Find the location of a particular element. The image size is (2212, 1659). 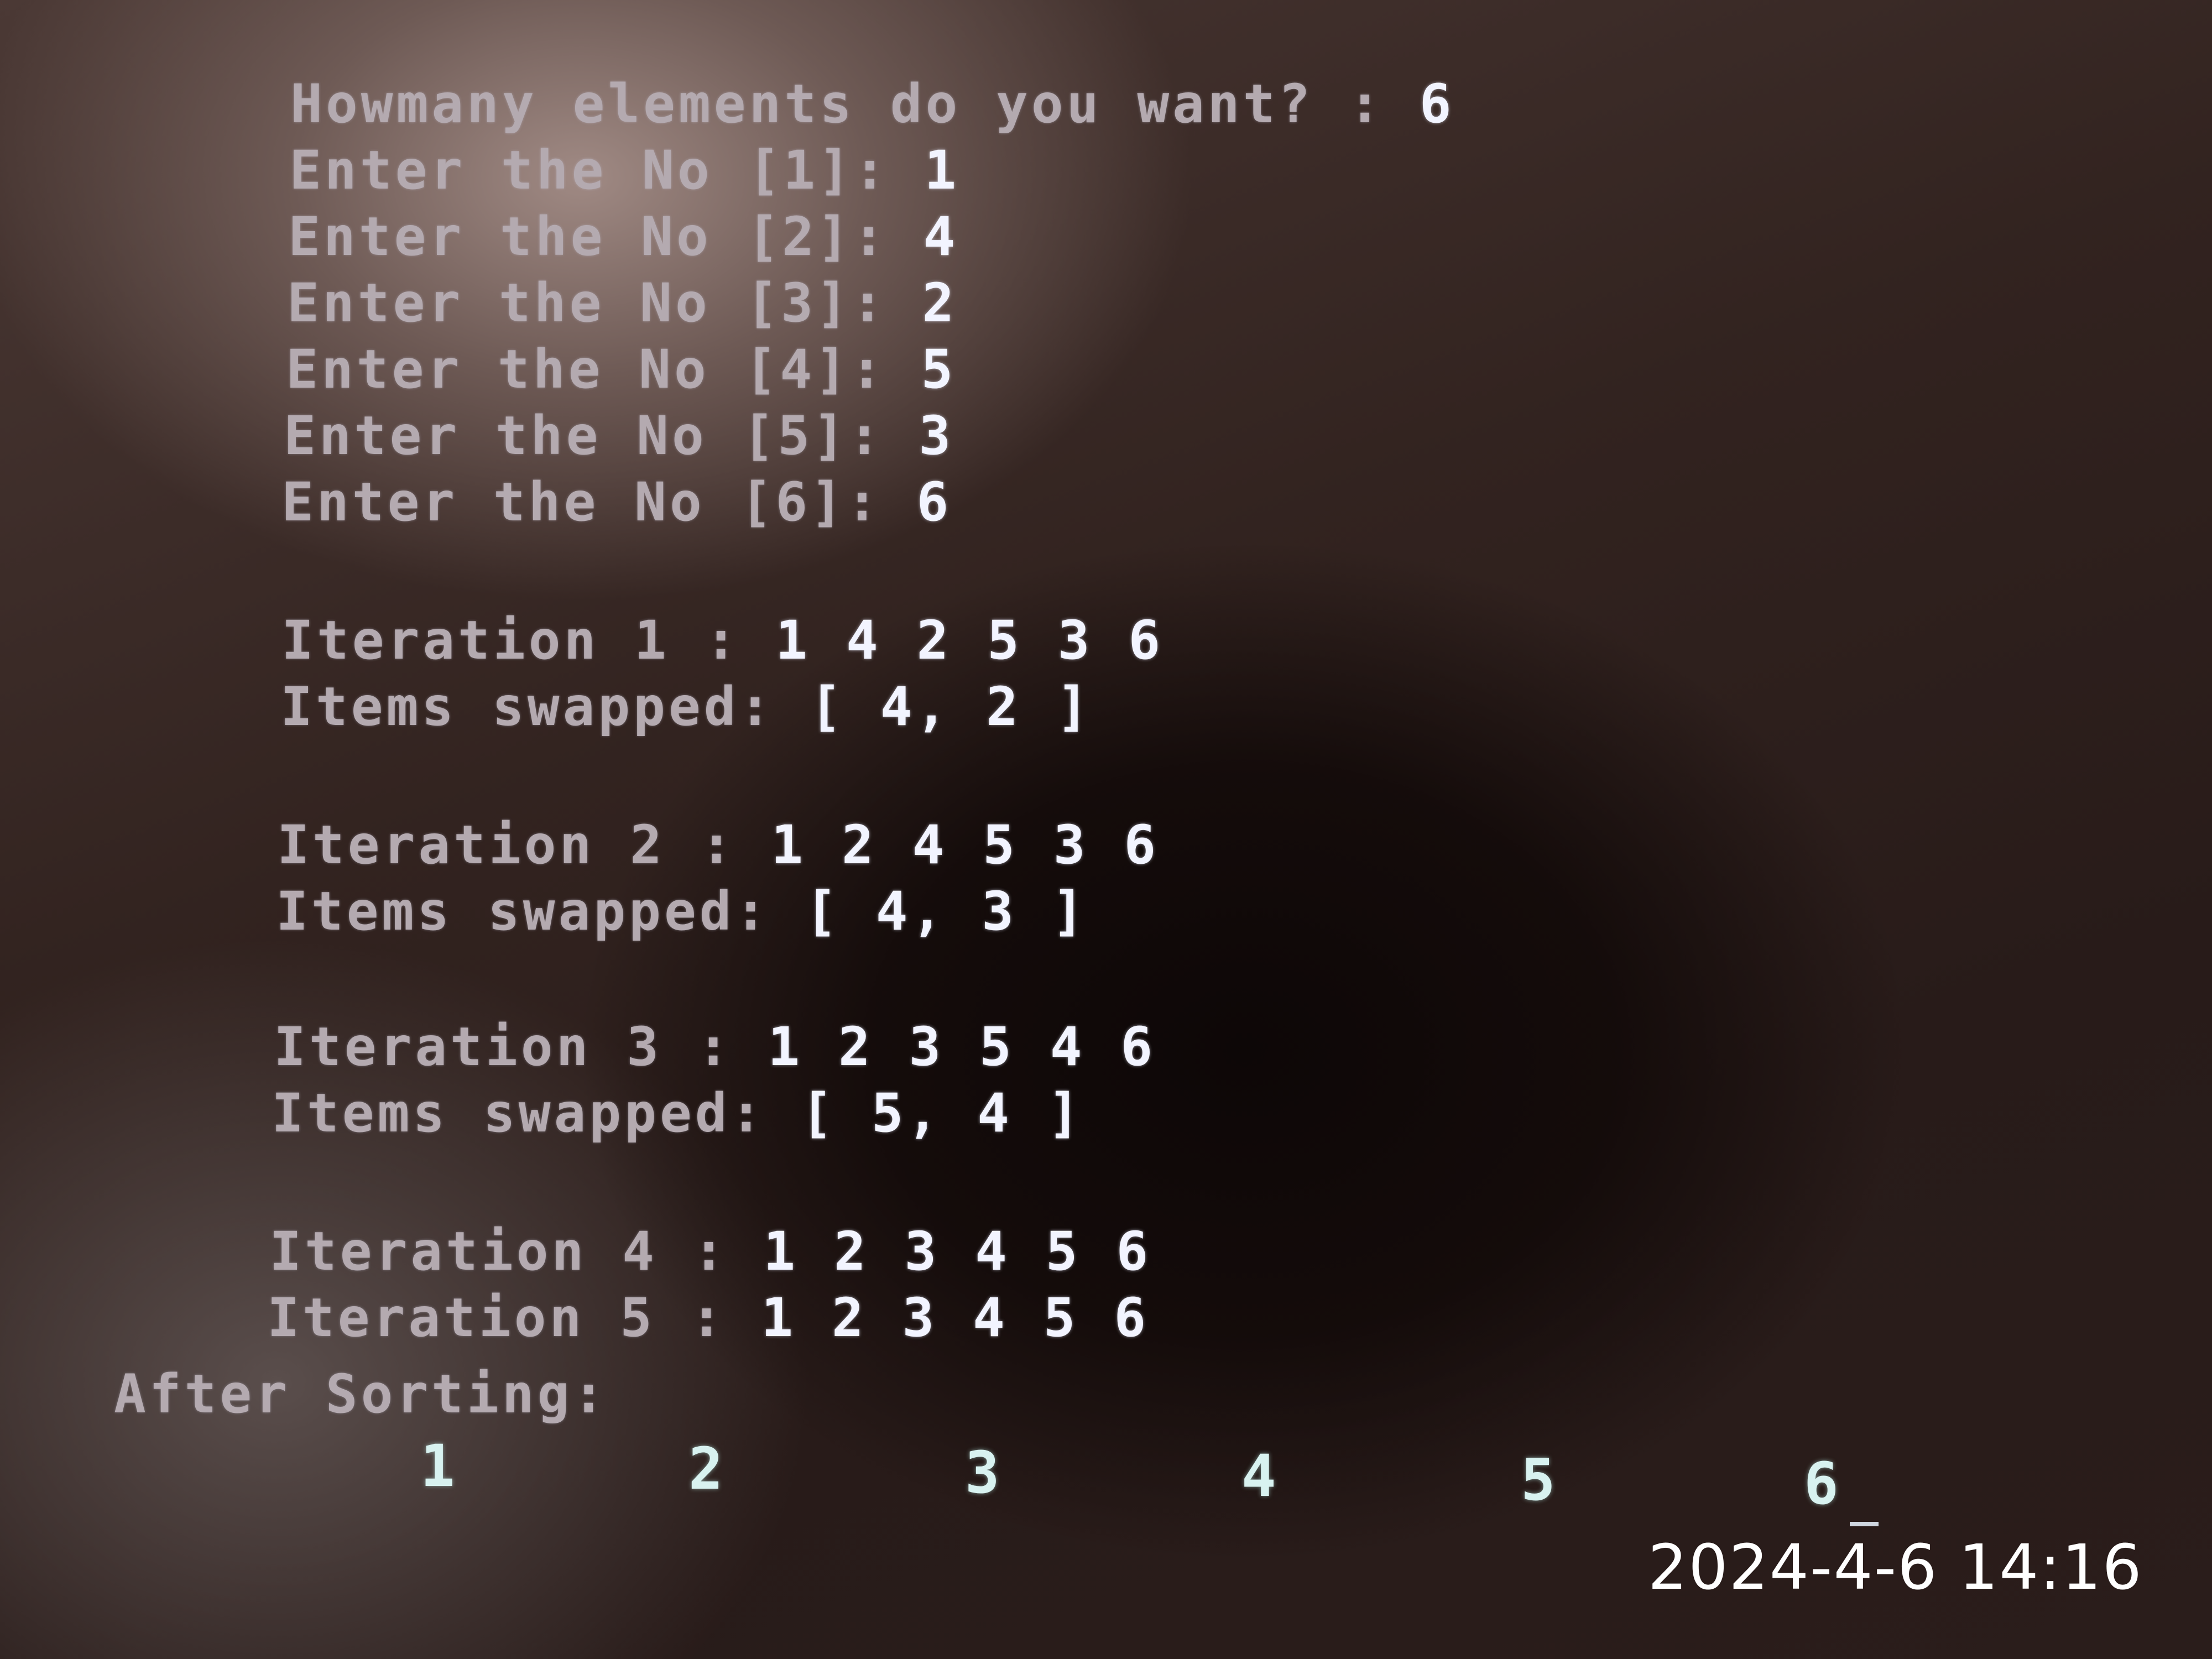

iteration-label: Iteration 5 : is located at coordinates (497, 1318).